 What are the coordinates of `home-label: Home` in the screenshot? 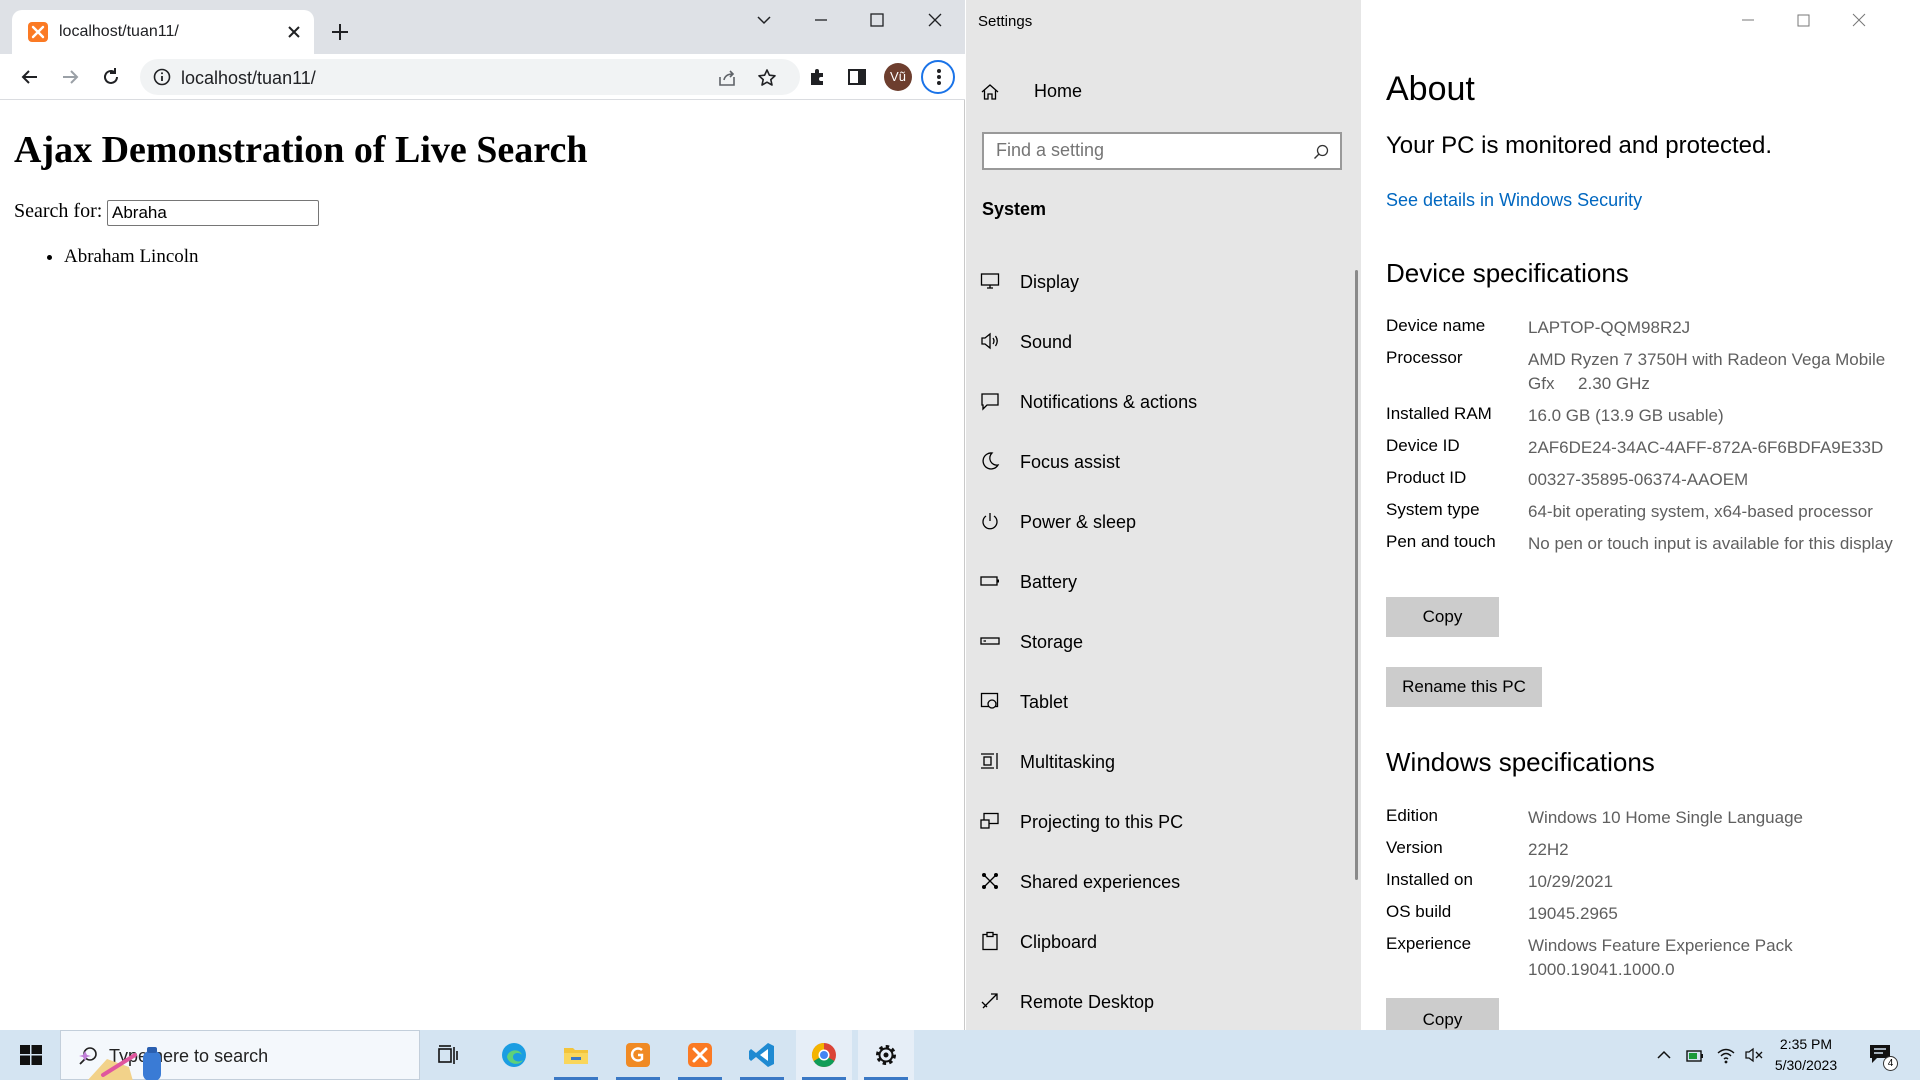 It's located at (1058, 91).